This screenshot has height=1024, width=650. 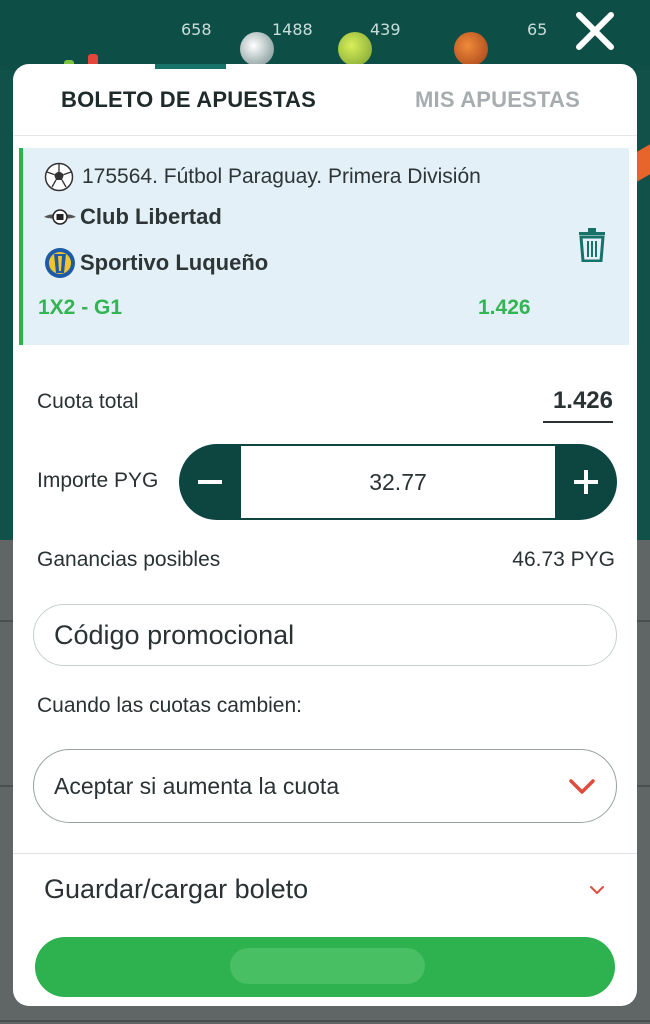 What do you see at coordinates (174, 262) in the screenshot?
I see `team-away-name: Sportivo Luqueño` at bounding box center [174, 262].